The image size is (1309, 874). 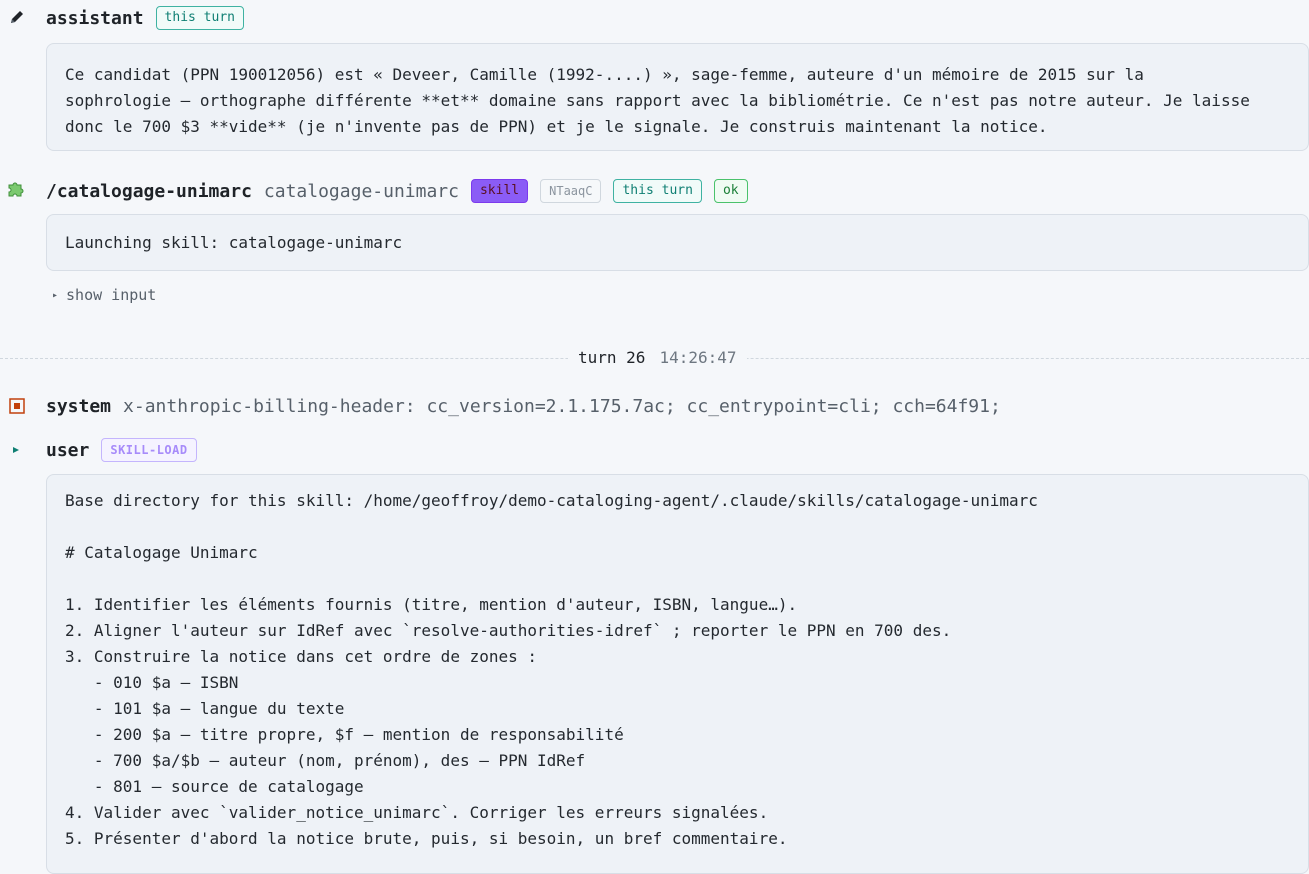 What do you see at coordinates (234, 242) in the screenshot?
I see `skill-output-text: Launching skill: catalogage-unimarc` at bounding box center [234, 242].